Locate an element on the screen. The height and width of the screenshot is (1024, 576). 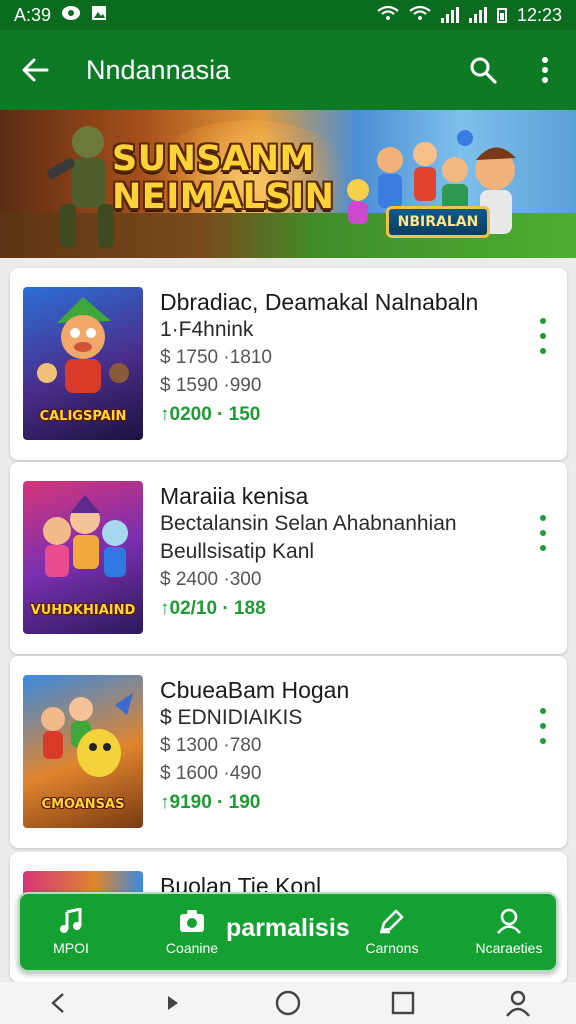
person-outline-icon is located at coordinates (518, 1003).